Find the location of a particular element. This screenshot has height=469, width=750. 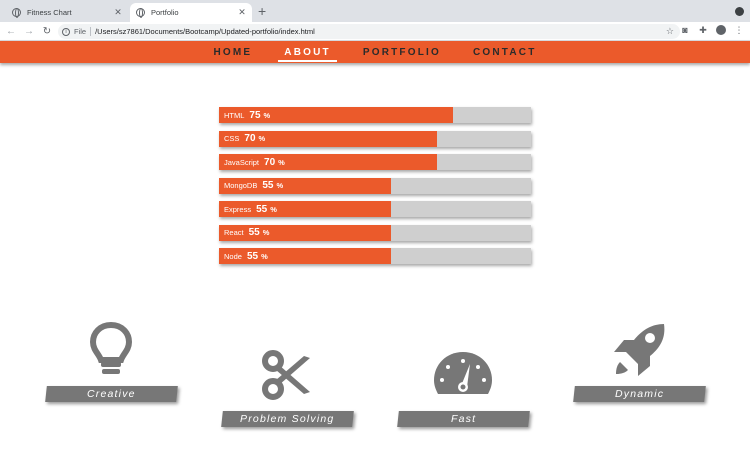

profile-icon is located at coordinates (721, 31).